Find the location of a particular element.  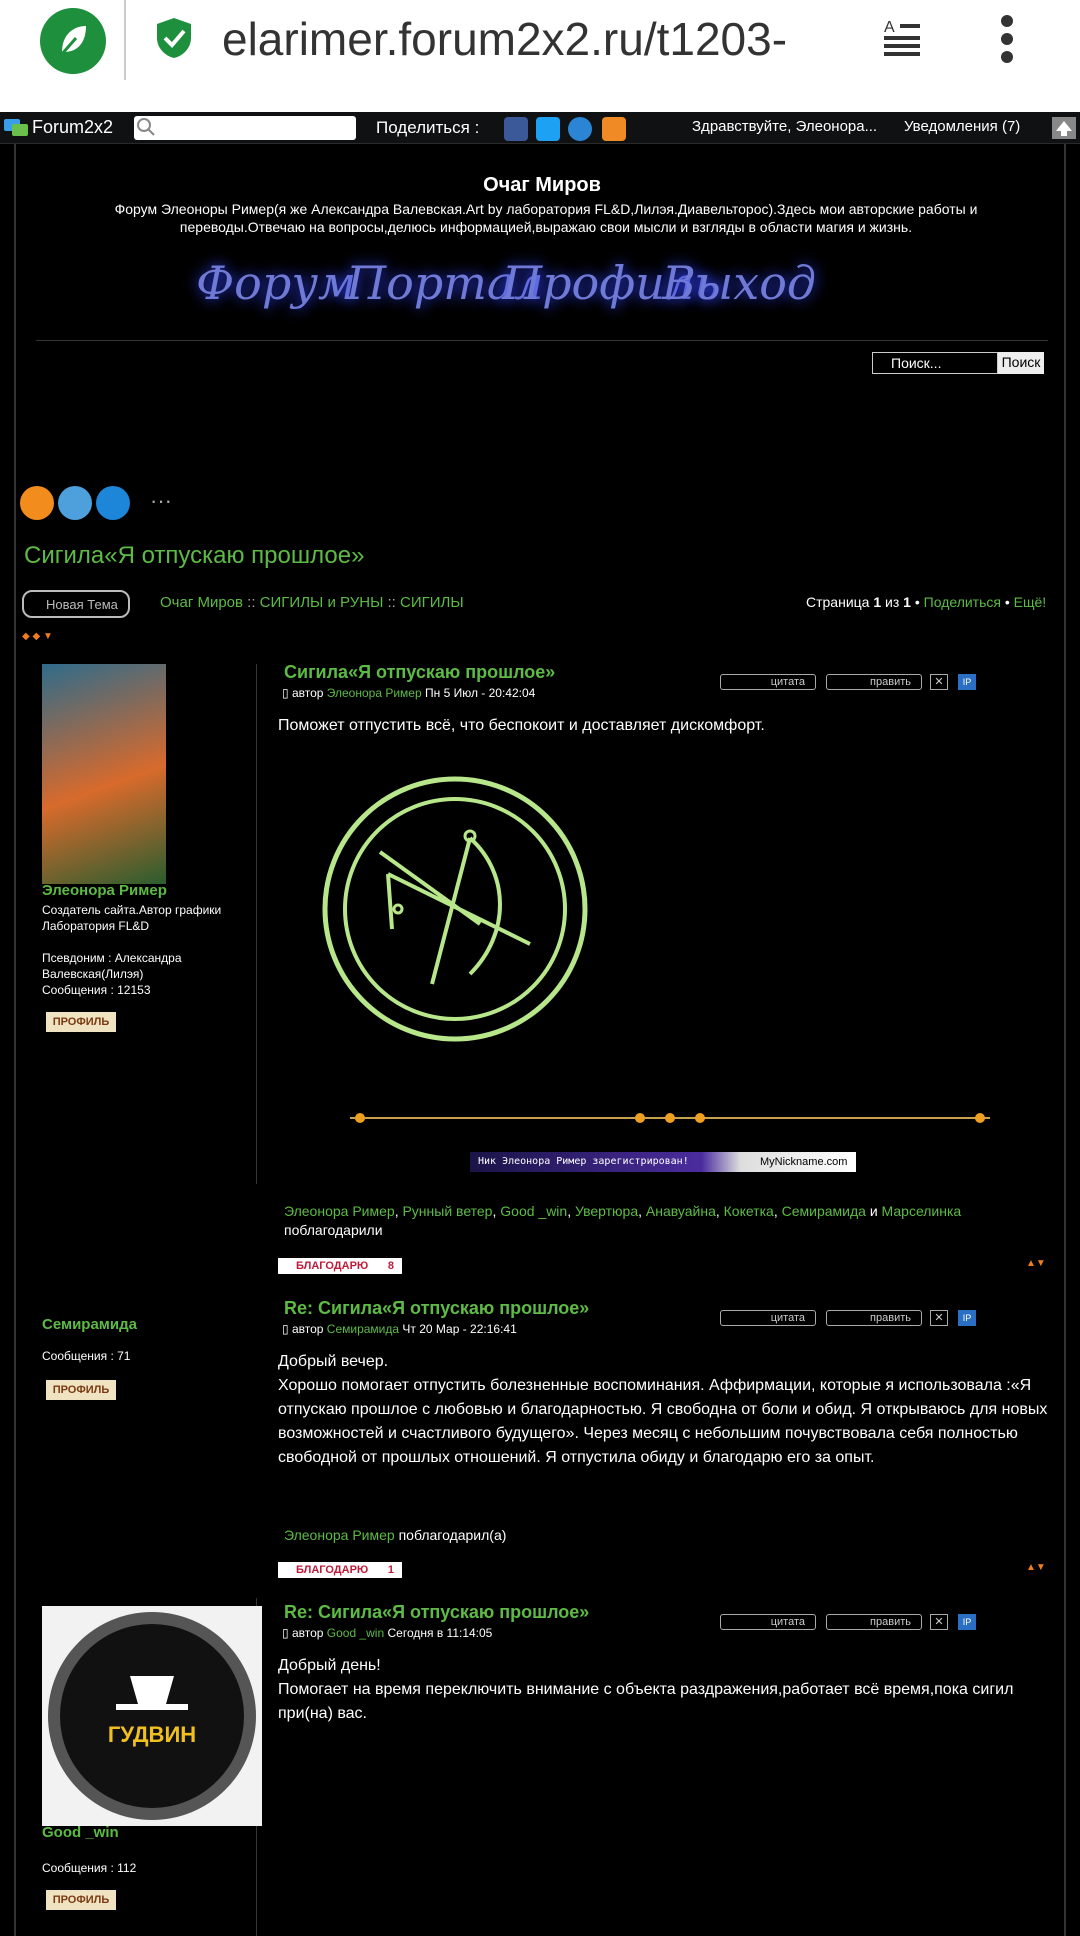

author-avatar: ГУДВИН is located at coordinates (152, 1716).